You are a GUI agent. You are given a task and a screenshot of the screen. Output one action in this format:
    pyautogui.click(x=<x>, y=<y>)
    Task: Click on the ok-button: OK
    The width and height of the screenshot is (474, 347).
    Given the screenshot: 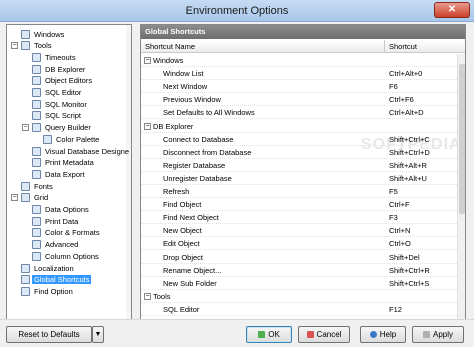 What is the action you would take?
    pyautogui.click(x=269, y=334)
    